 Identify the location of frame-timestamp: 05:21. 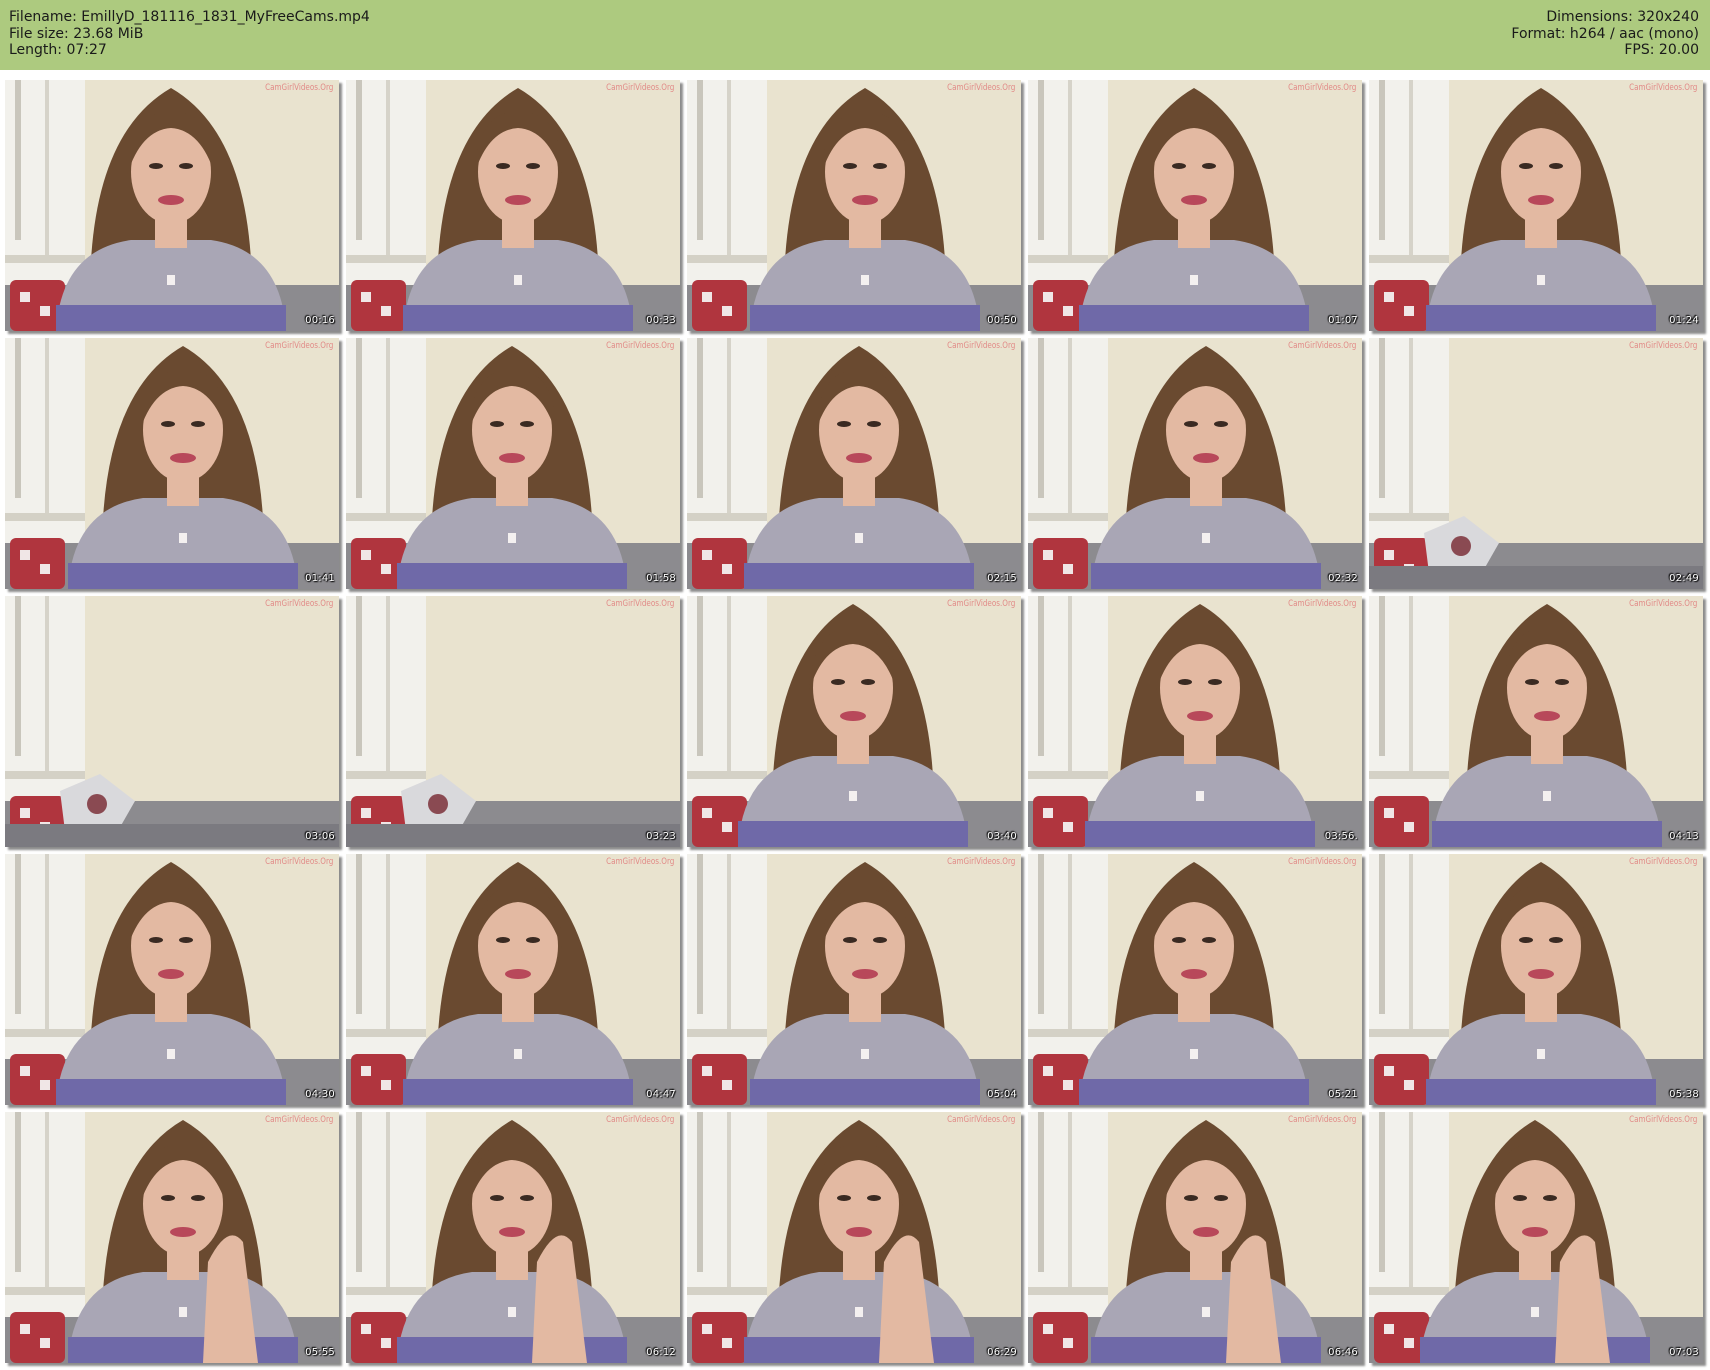
(1343, 1094).